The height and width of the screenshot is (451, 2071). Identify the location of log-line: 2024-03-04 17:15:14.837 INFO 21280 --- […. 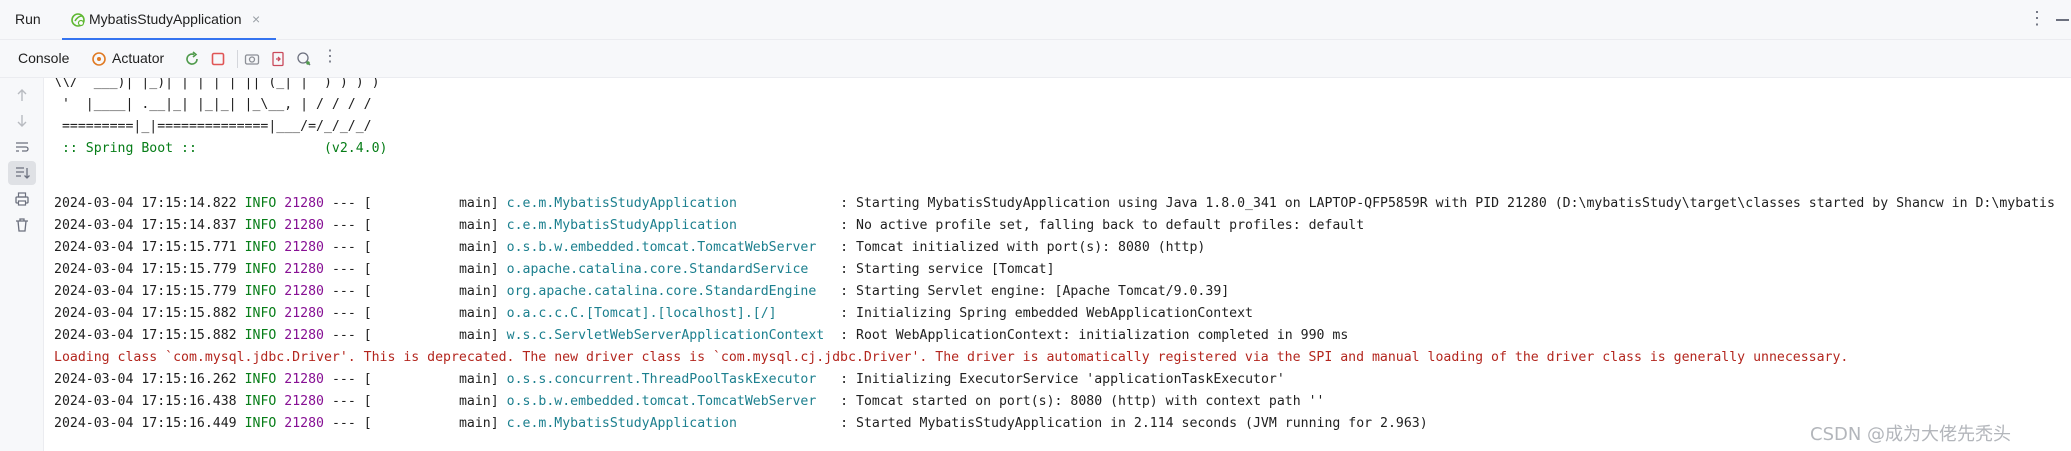
(709, 226).